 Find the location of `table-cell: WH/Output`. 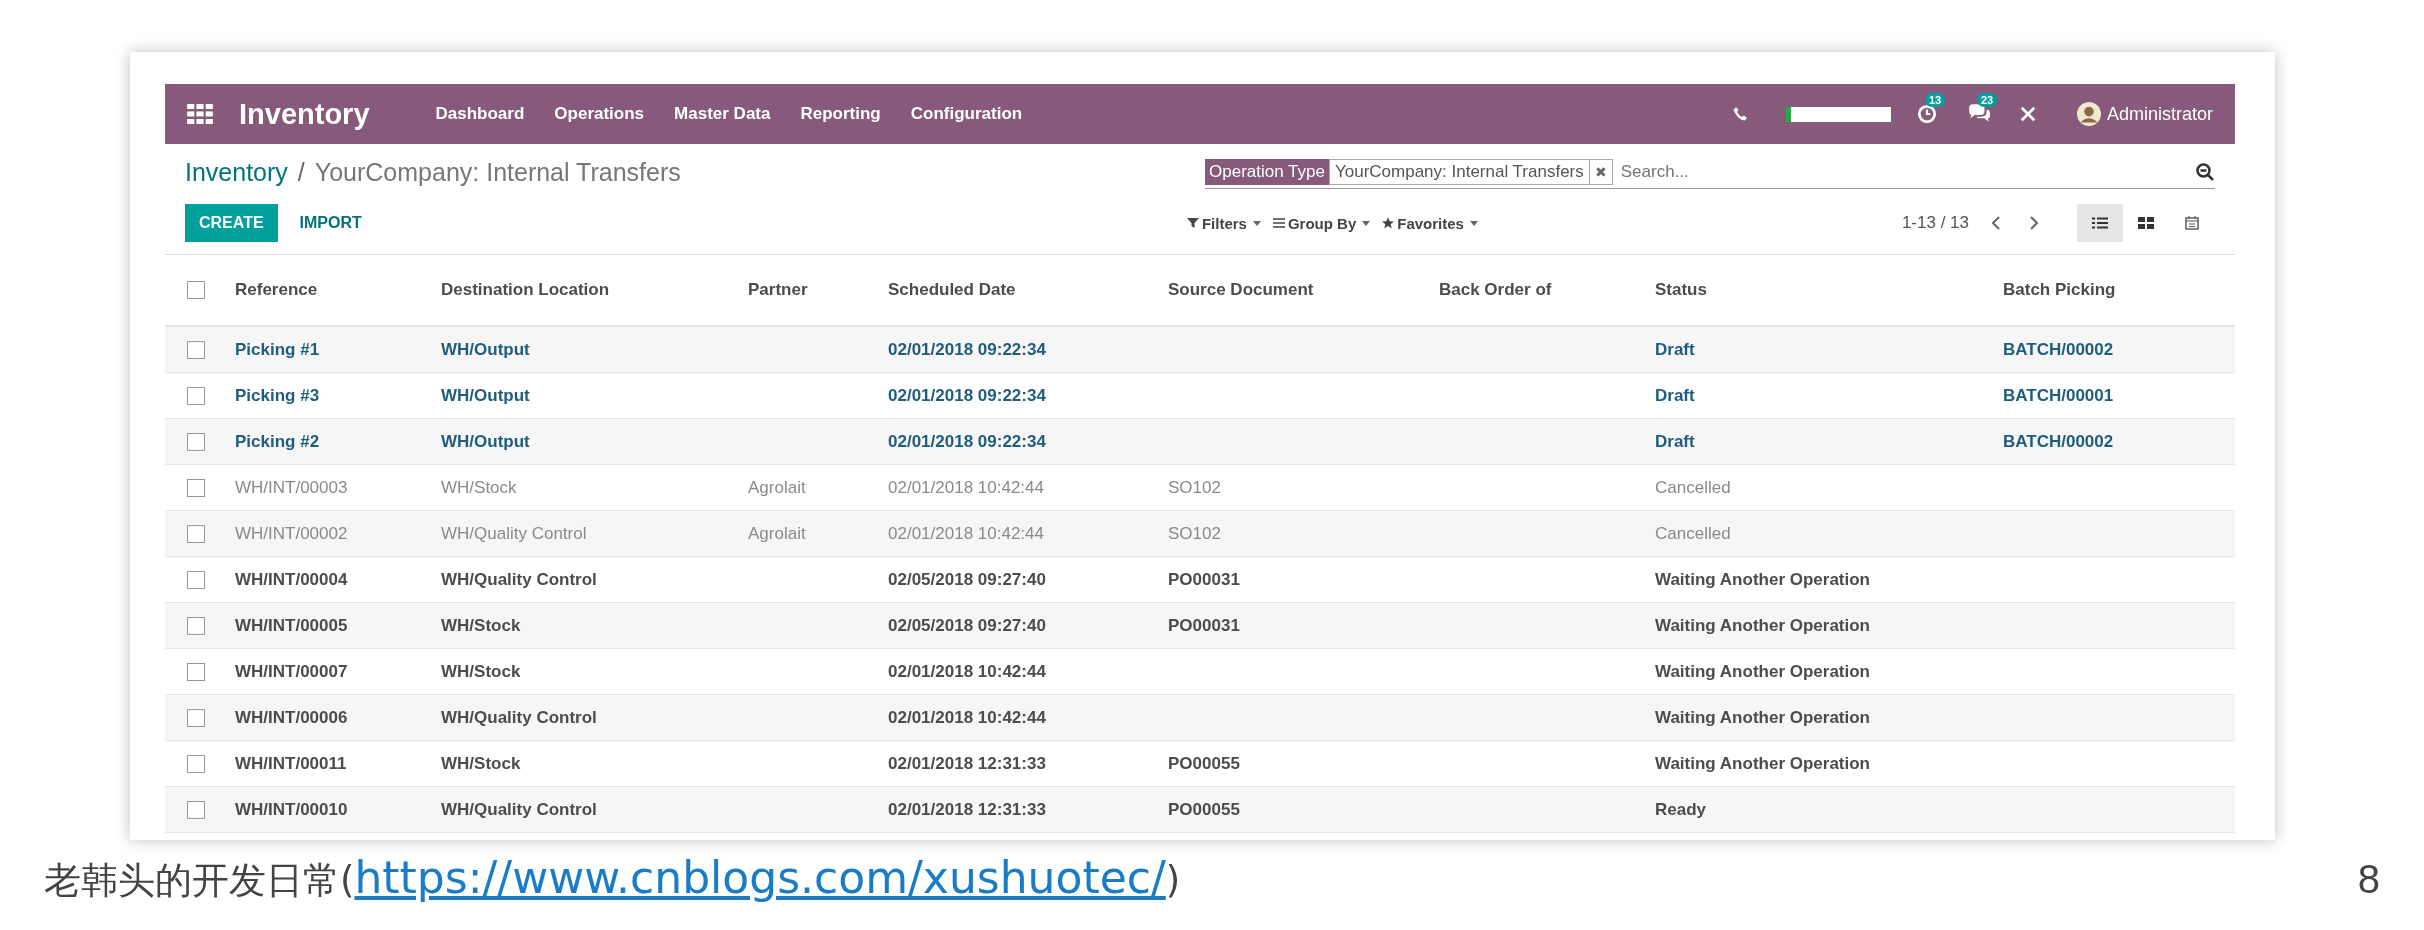

table-cell: WH/Output is located at coordinates (485, 395).